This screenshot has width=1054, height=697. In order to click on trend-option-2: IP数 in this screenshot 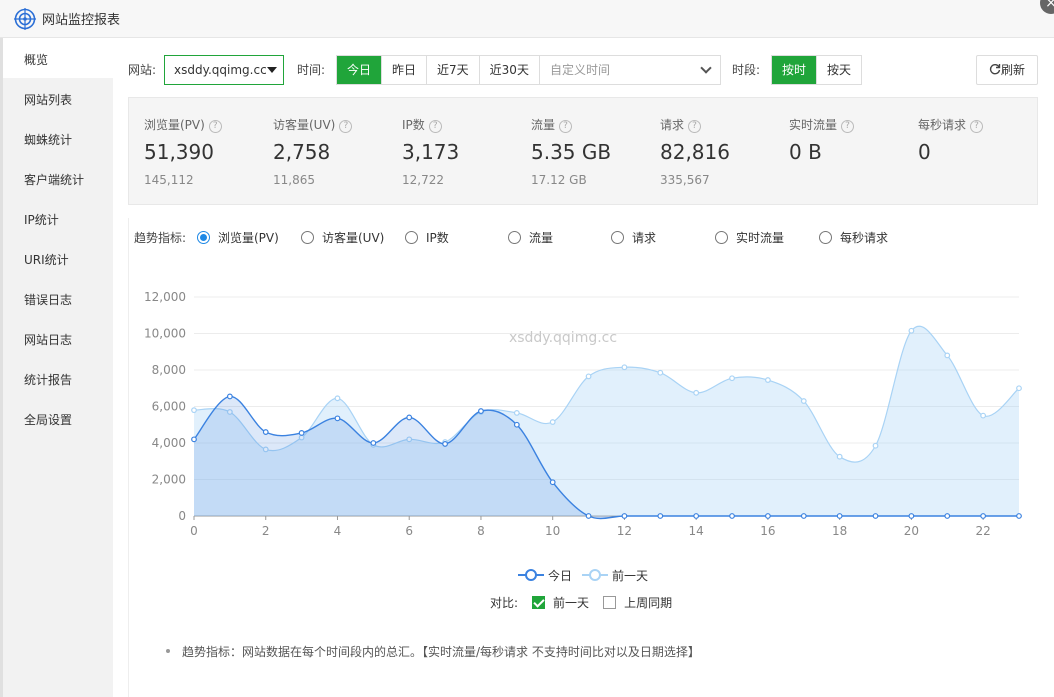, I will do `click(427, 238)`.